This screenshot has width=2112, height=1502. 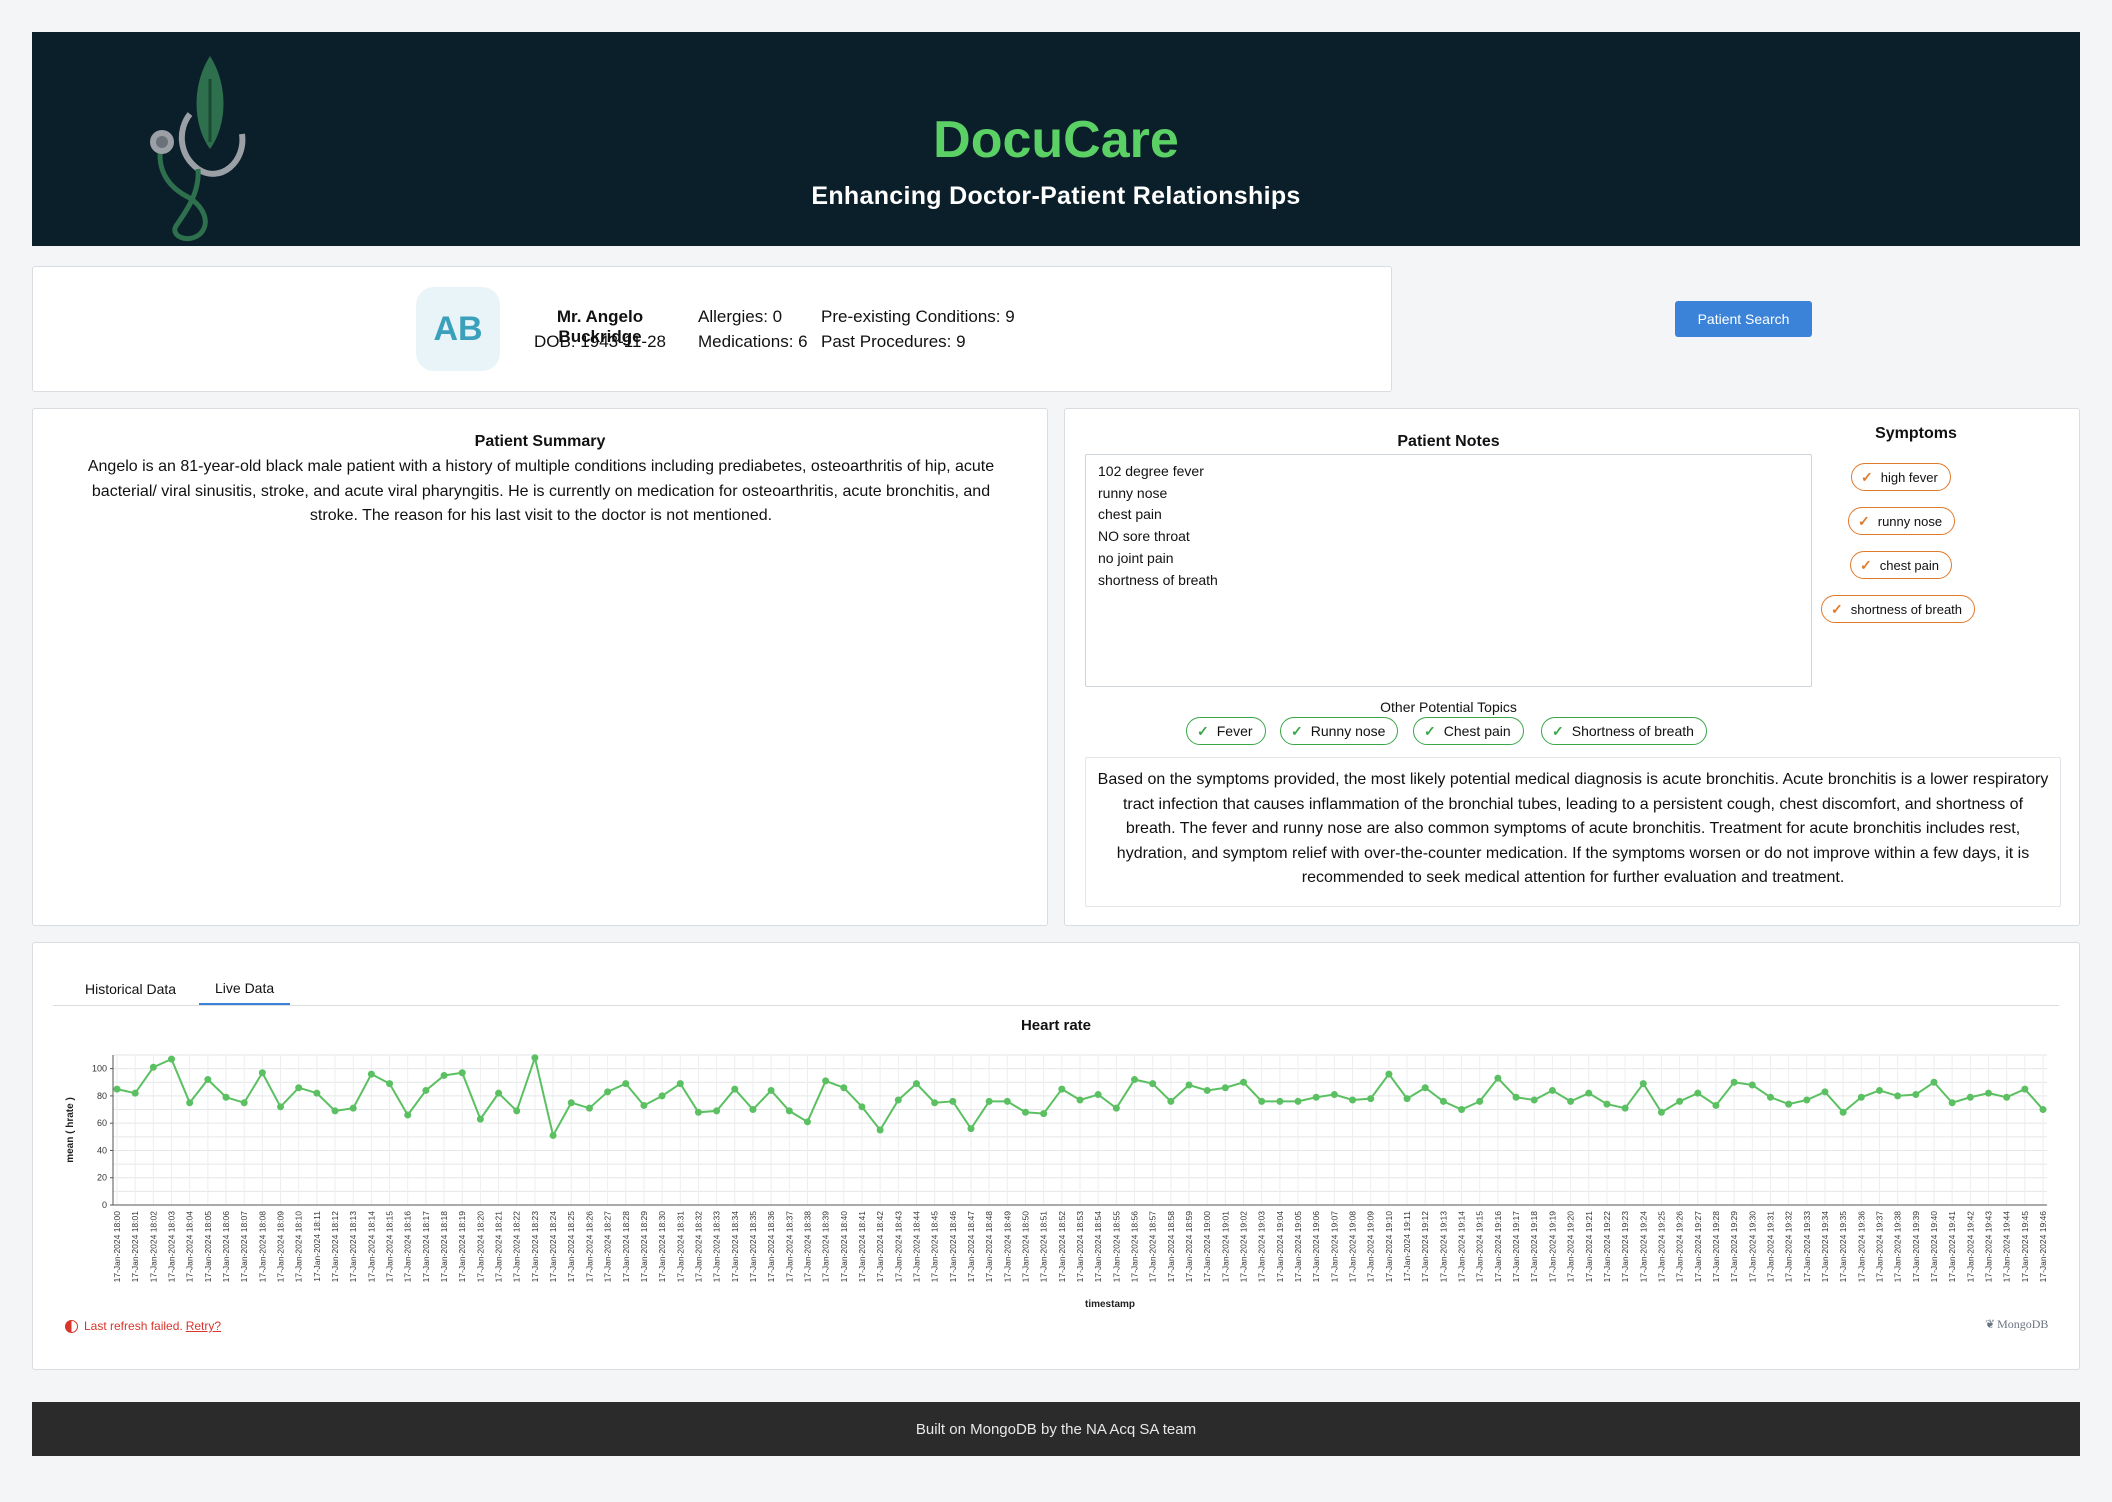 I want to click on topic-chip: ✓ Fever, so click(x=1226, y=731).